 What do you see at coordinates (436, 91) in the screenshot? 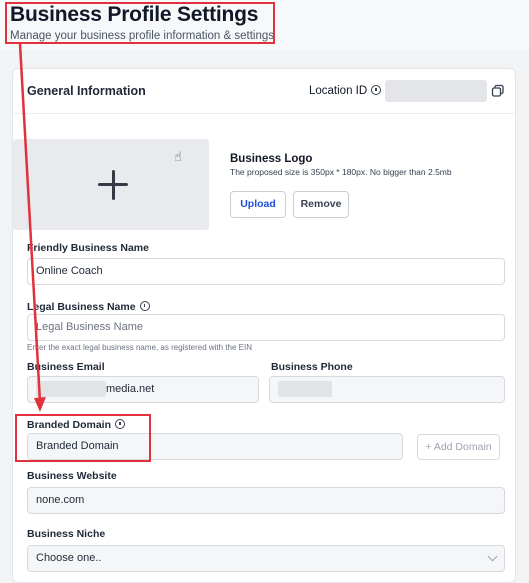
I see `location-id-value-redacted` at bounding box center [436, 91].